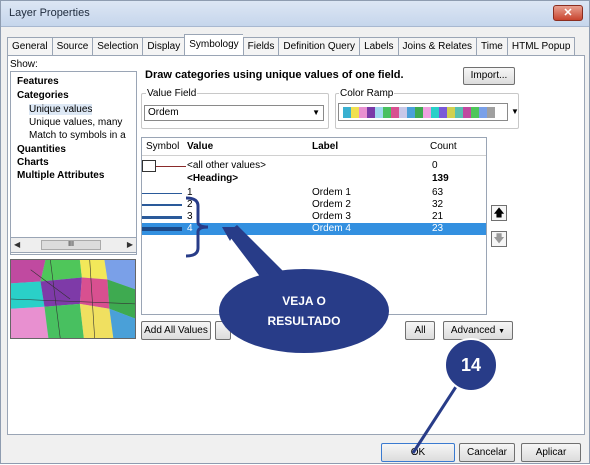 Image resolution: width=590 pixels, height=465 pixels. Describe the element at coordinates (435, 165) in the screenshot. I see `row-count: 0` at that location.